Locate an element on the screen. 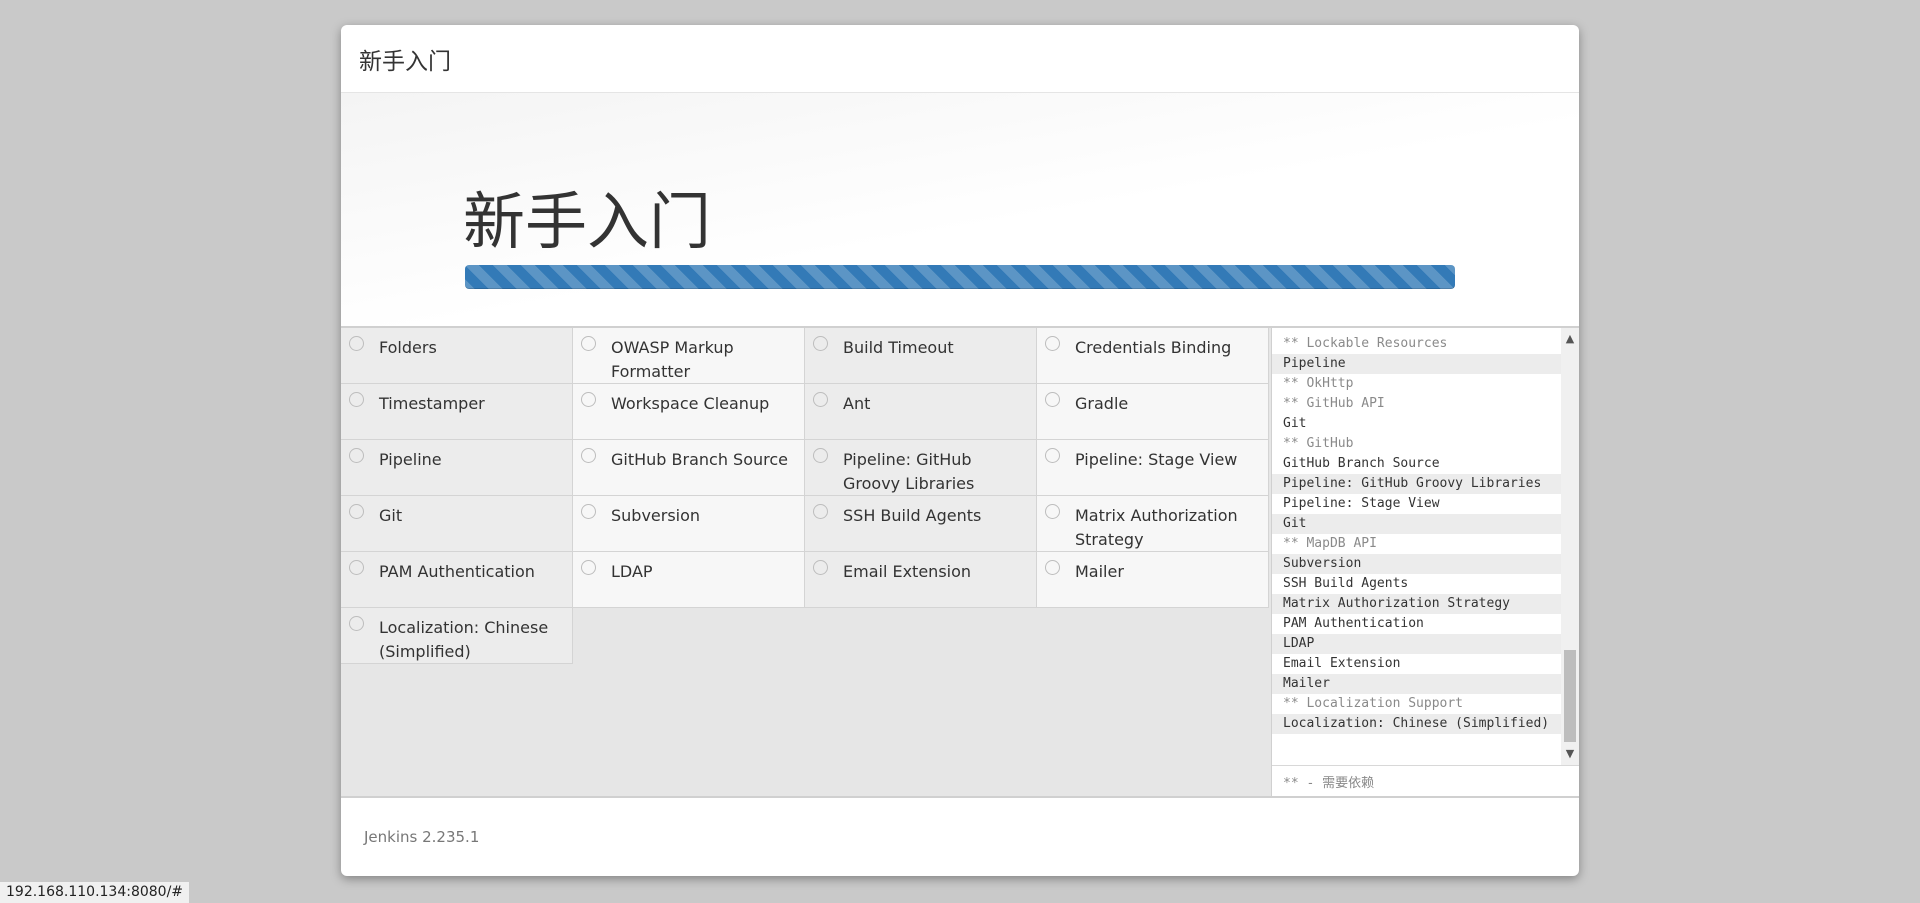 The image size is (1920, 903). plugin-item: Subversion is located at coordinates (689, 524).